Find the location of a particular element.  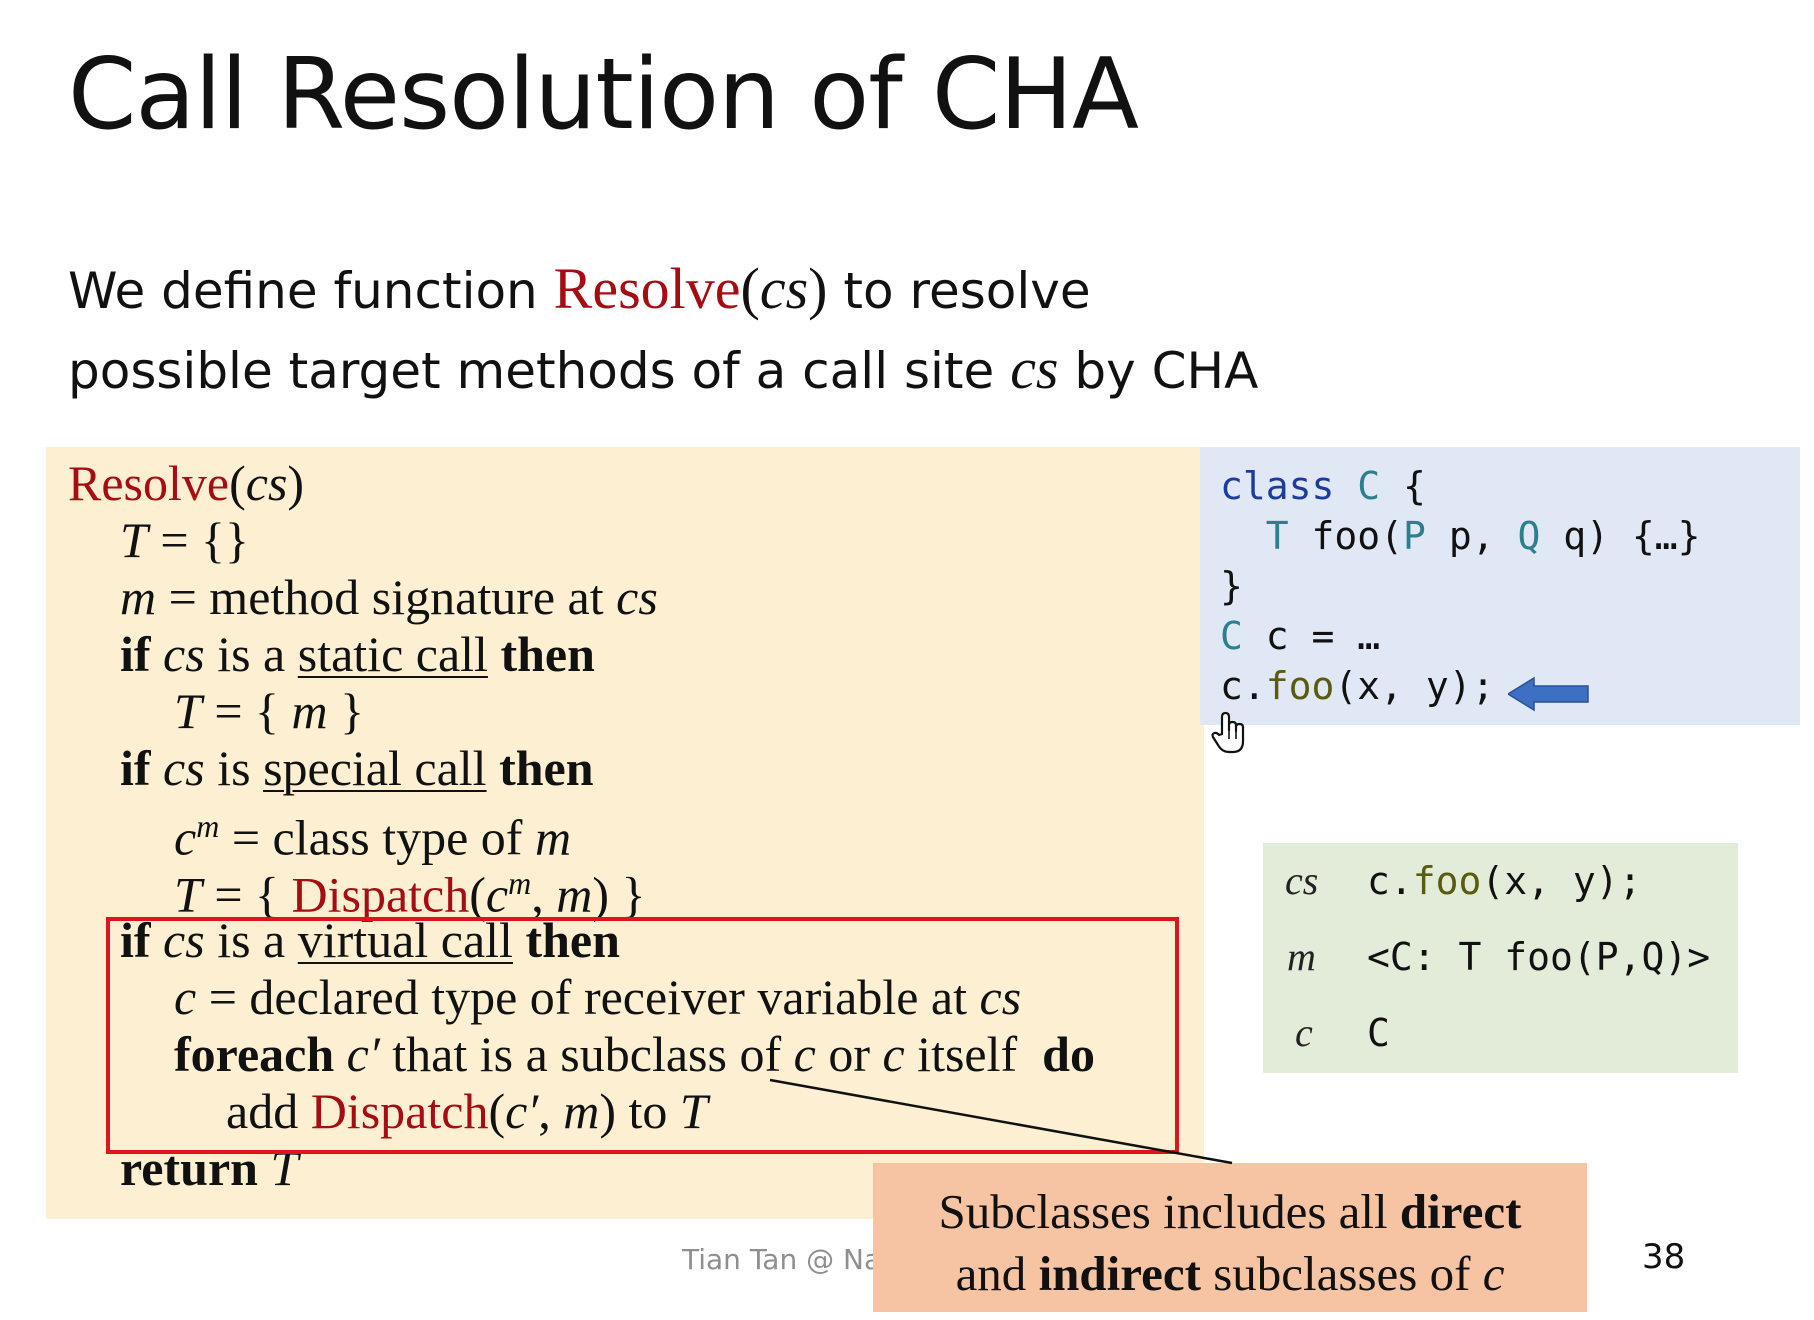

page-number: 38 is located at coordinates (1664, 1257).